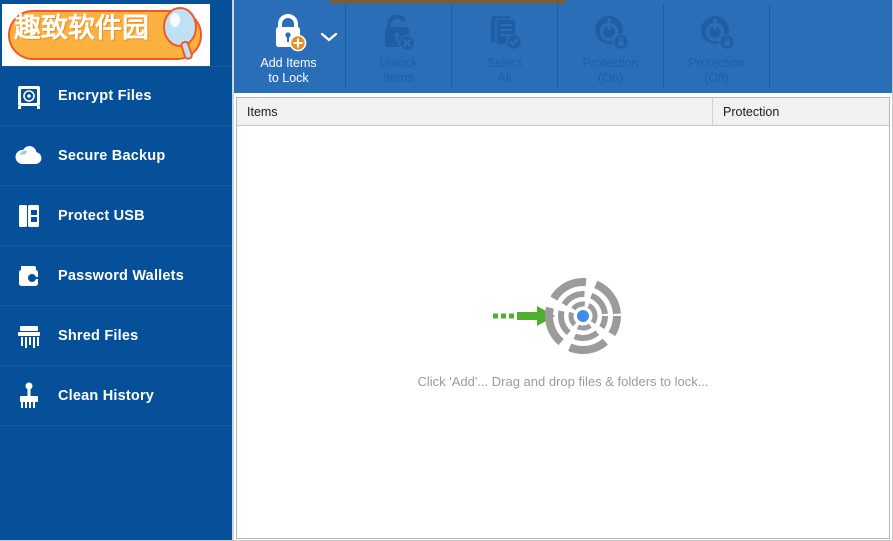 The width and height of the screenshot is (893, 541). What do you see at coordinates (233, 270) in the screenshot?
I see `sidebar-divider` at bounding box center [233, 270].